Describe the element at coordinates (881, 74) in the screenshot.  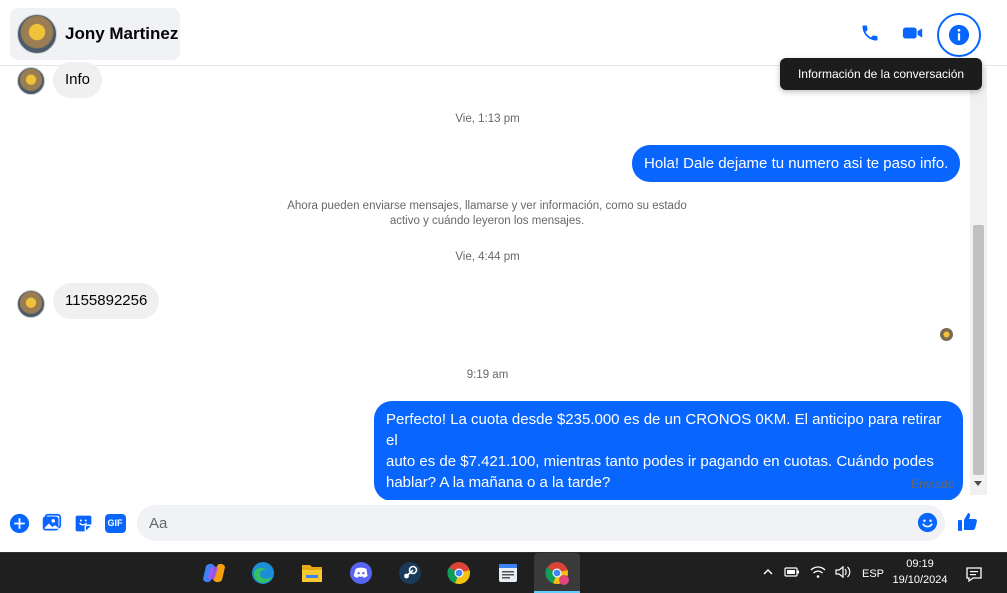
I see `info-tooltip: Información de la conversación` at that location.